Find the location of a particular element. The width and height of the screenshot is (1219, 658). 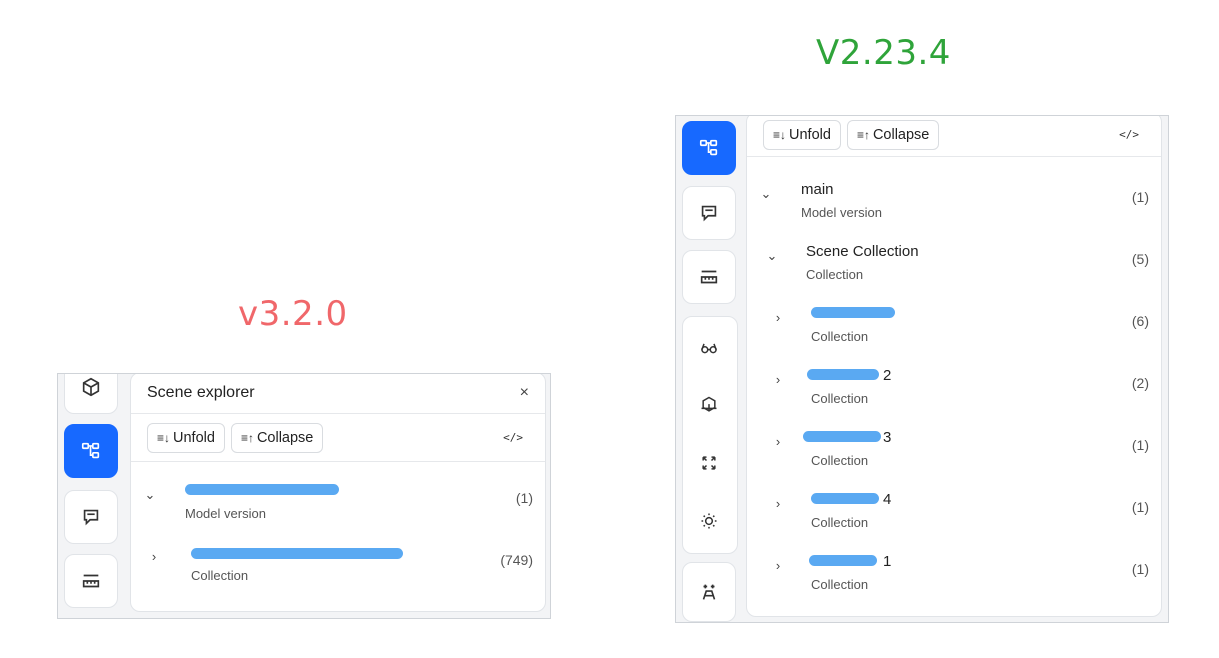

cube-icon is located at coordinates (91, 387).